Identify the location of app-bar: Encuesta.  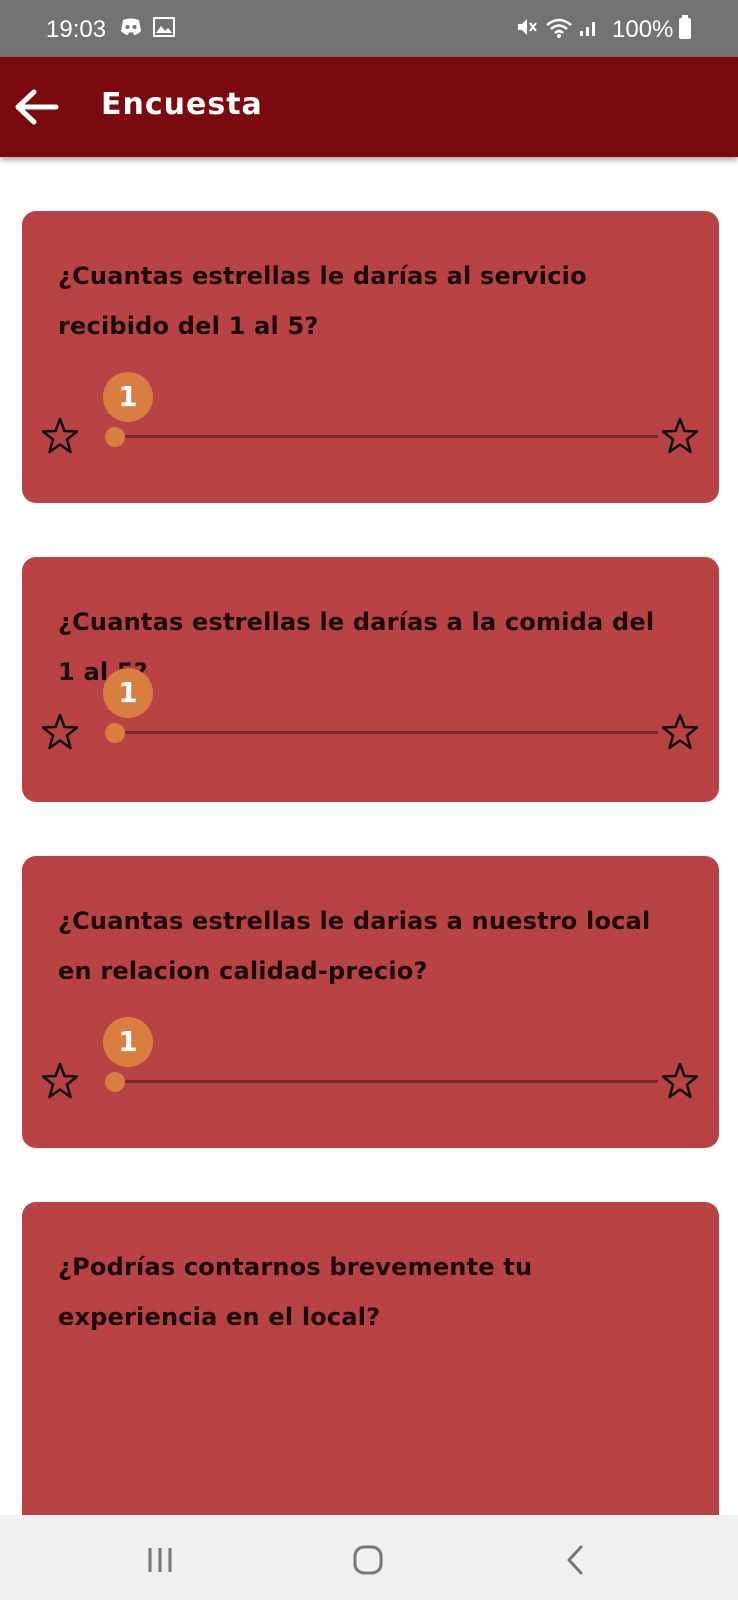
(369, 107).